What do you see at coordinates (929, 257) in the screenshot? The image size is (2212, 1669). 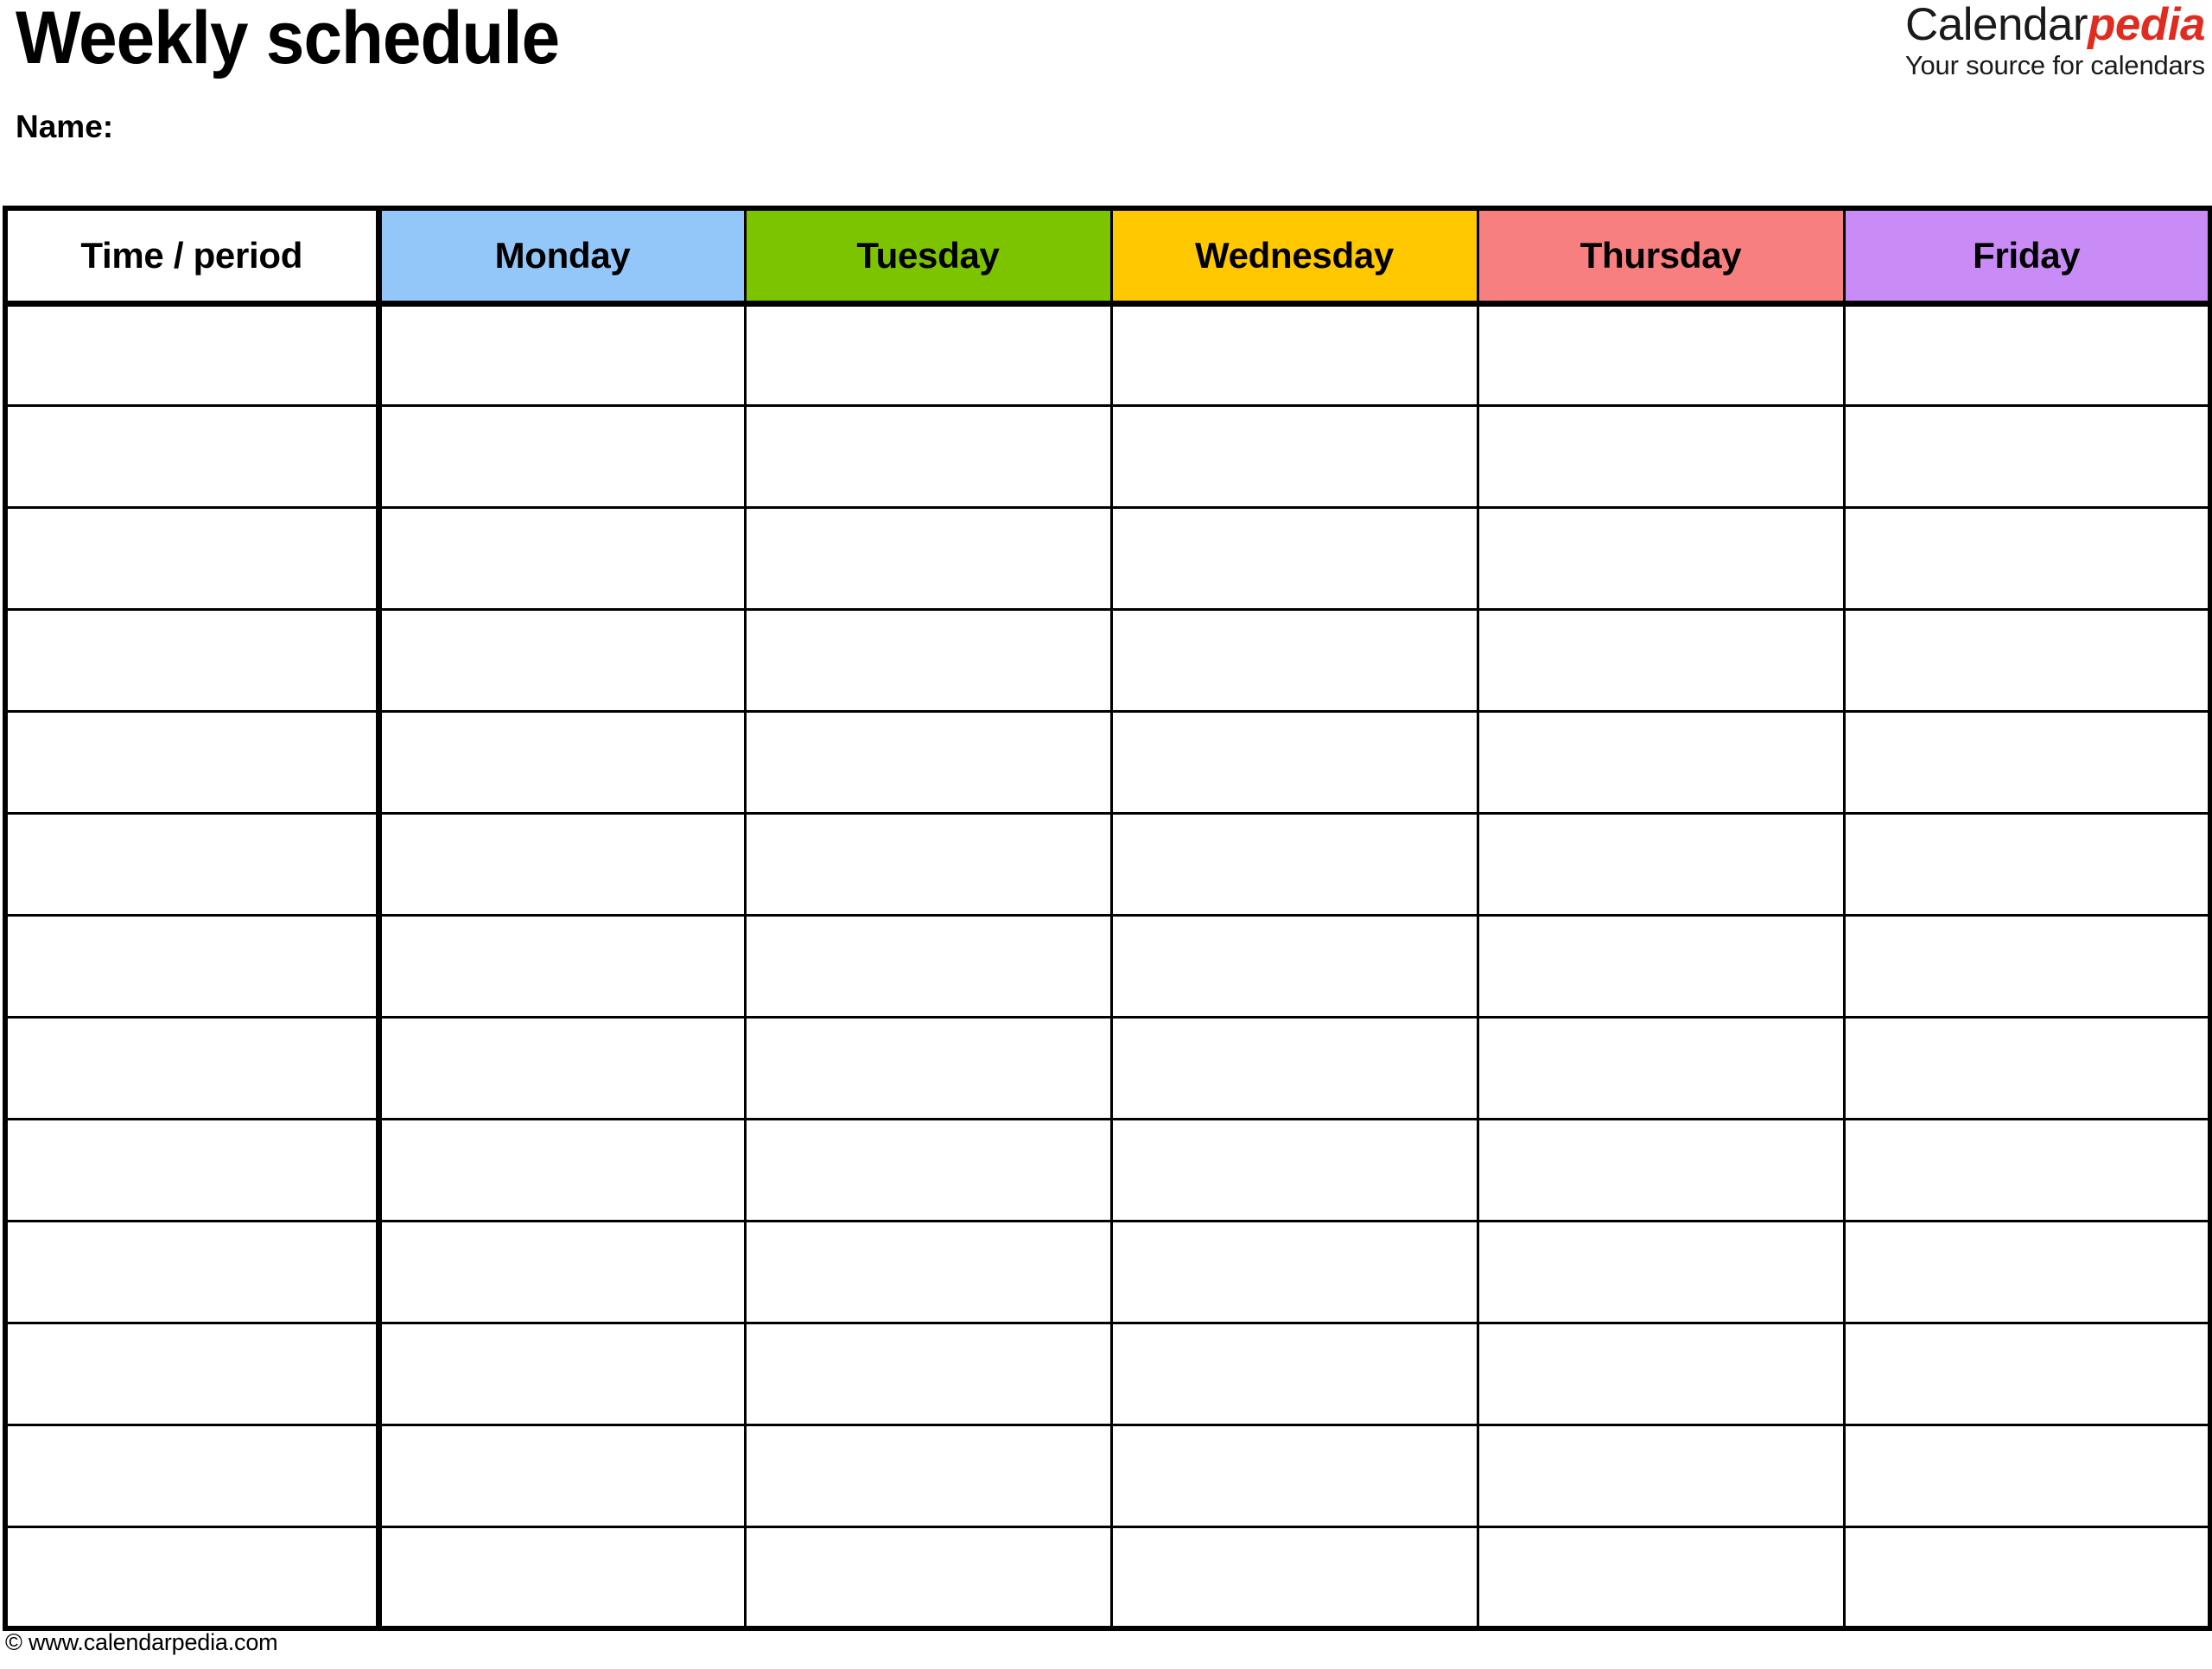 I see `column-header-tuesday: Tuesday` at bounding box center [929, 257].